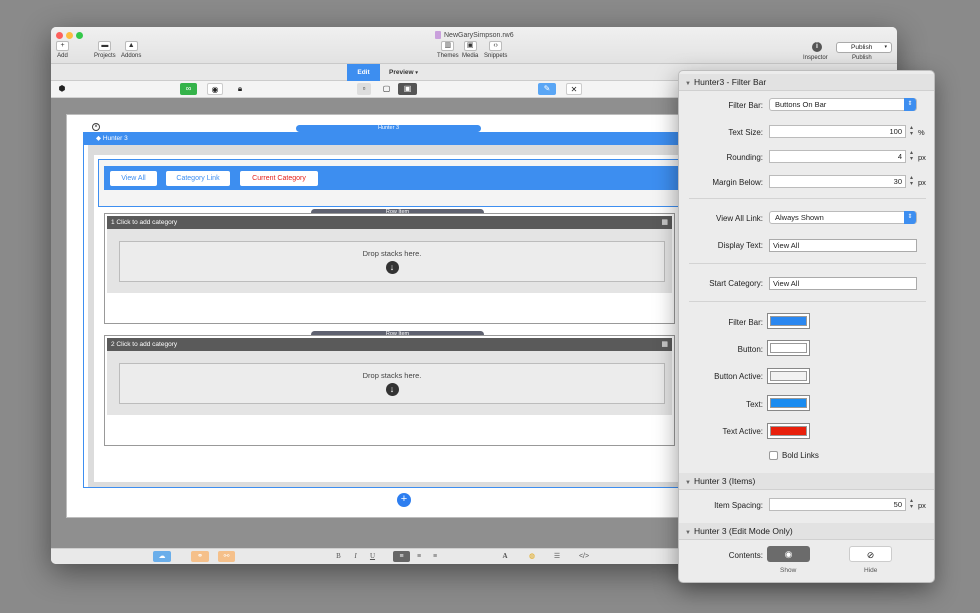  Describe the element at coordinates (788, 321) in the screenshot. I see `color-filter-bar-swatch` at that location.